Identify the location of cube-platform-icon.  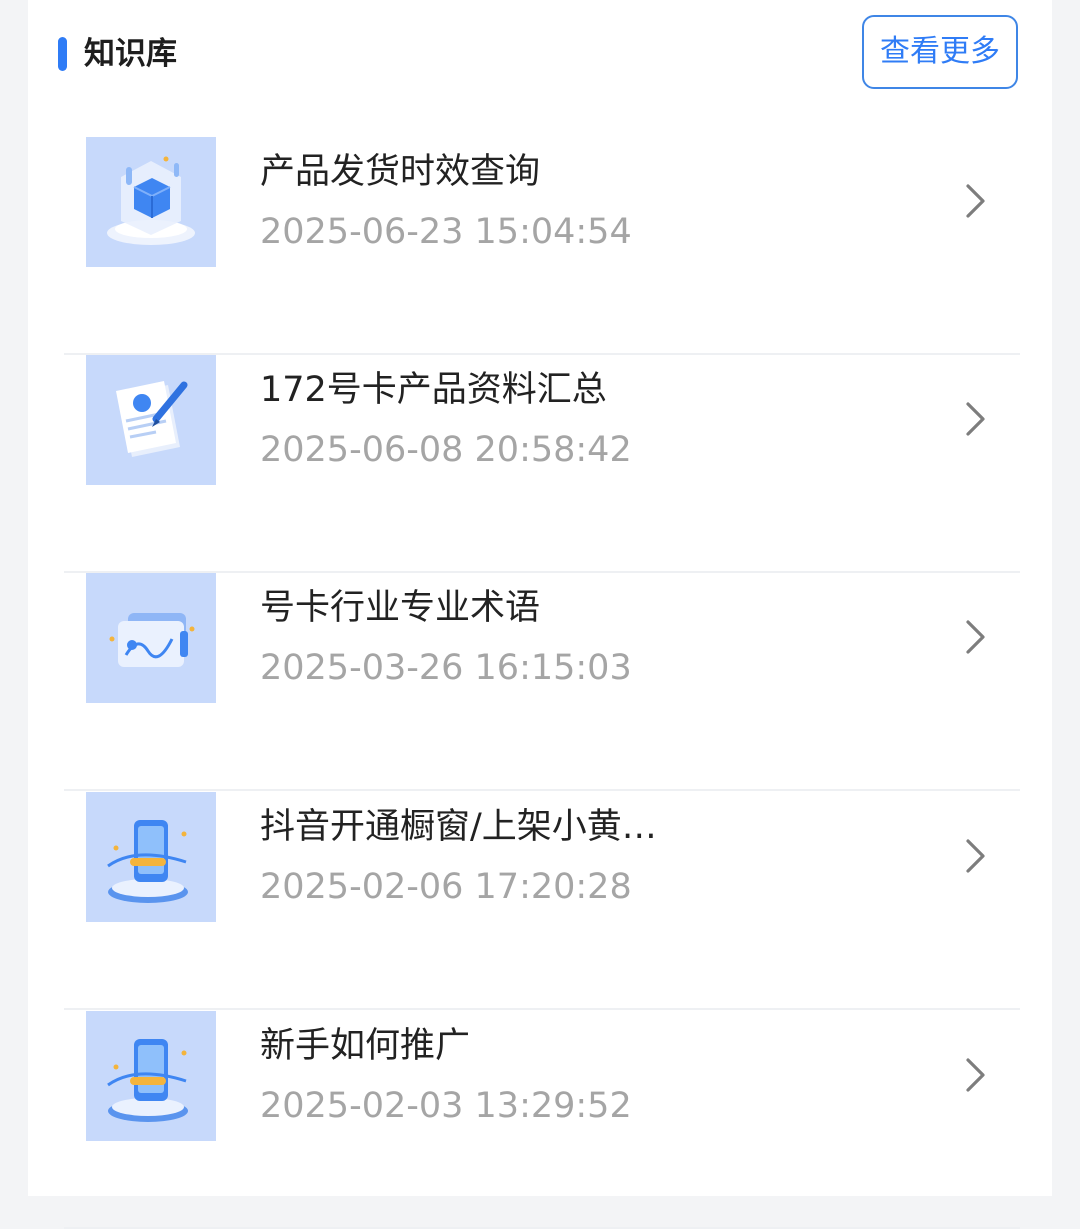
(151, 202).